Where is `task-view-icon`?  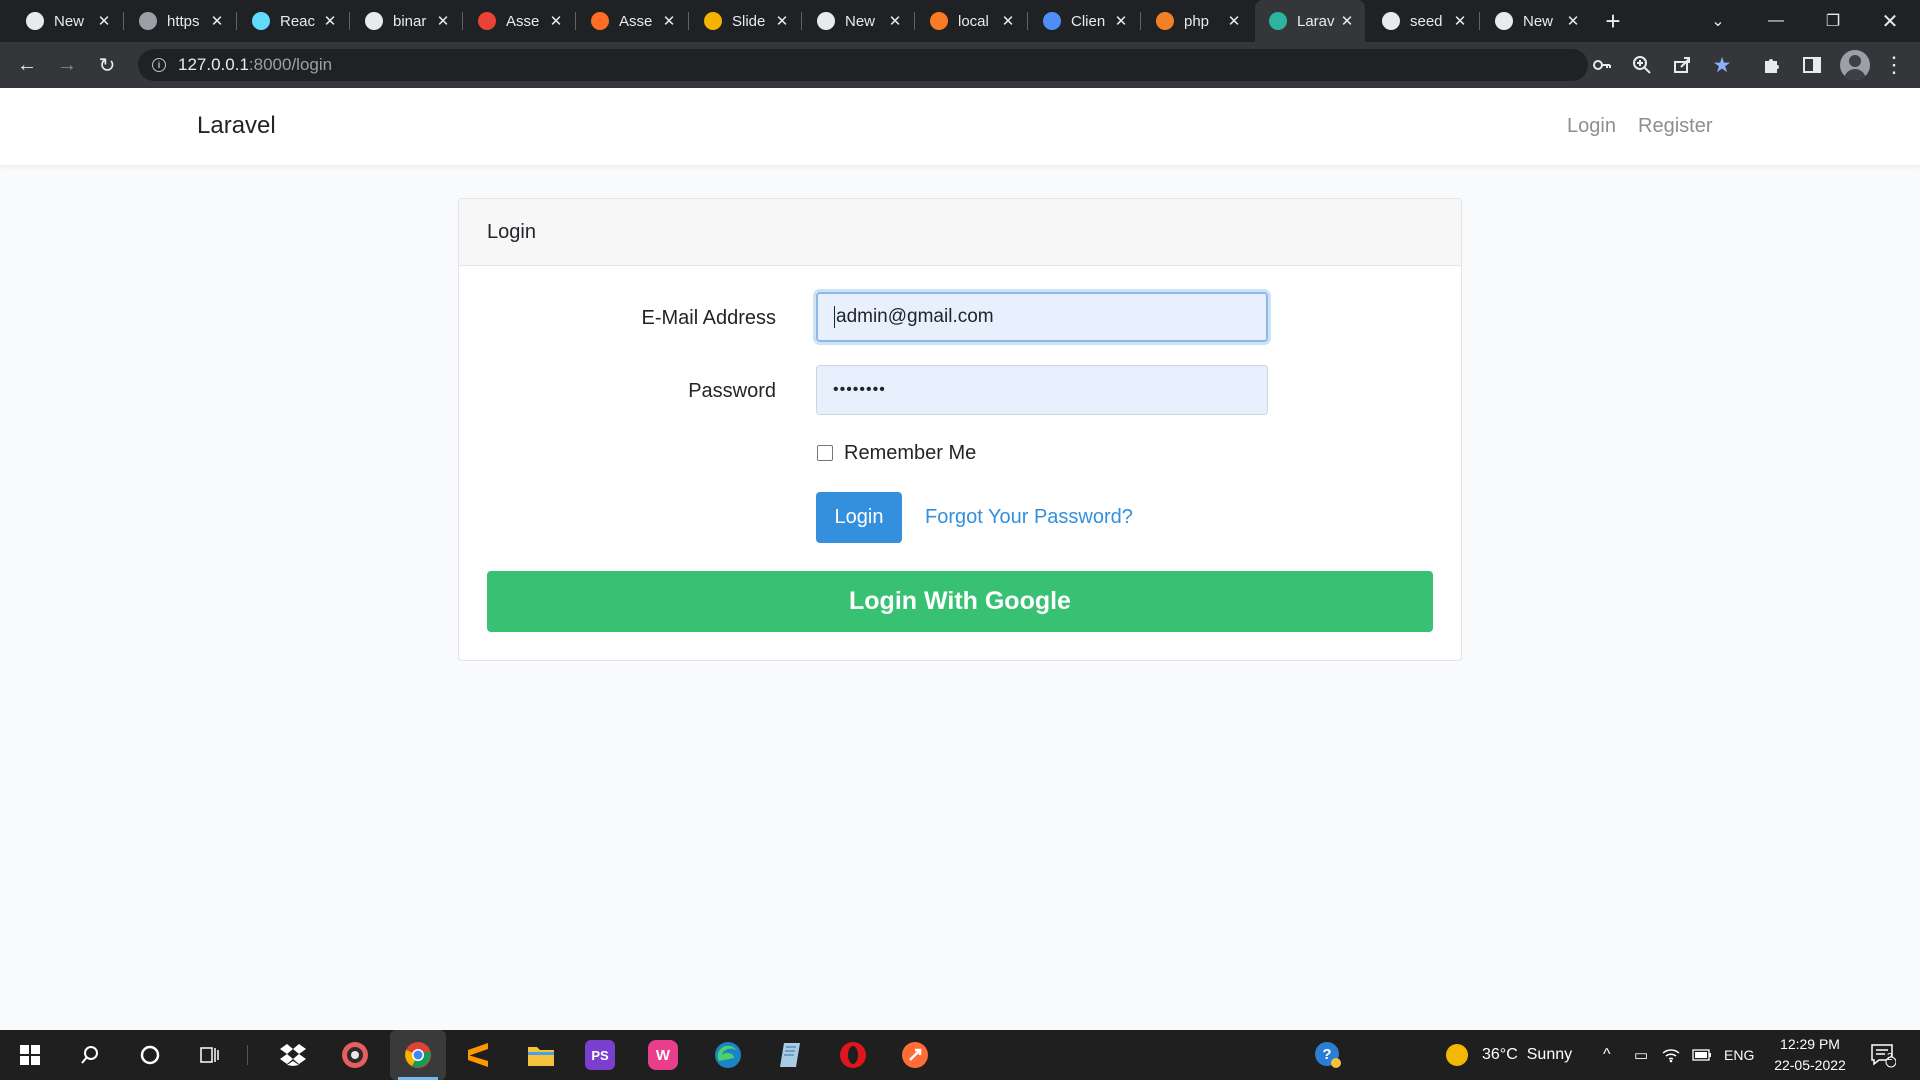 task-view-icon is located at coordinates (210, 1055).